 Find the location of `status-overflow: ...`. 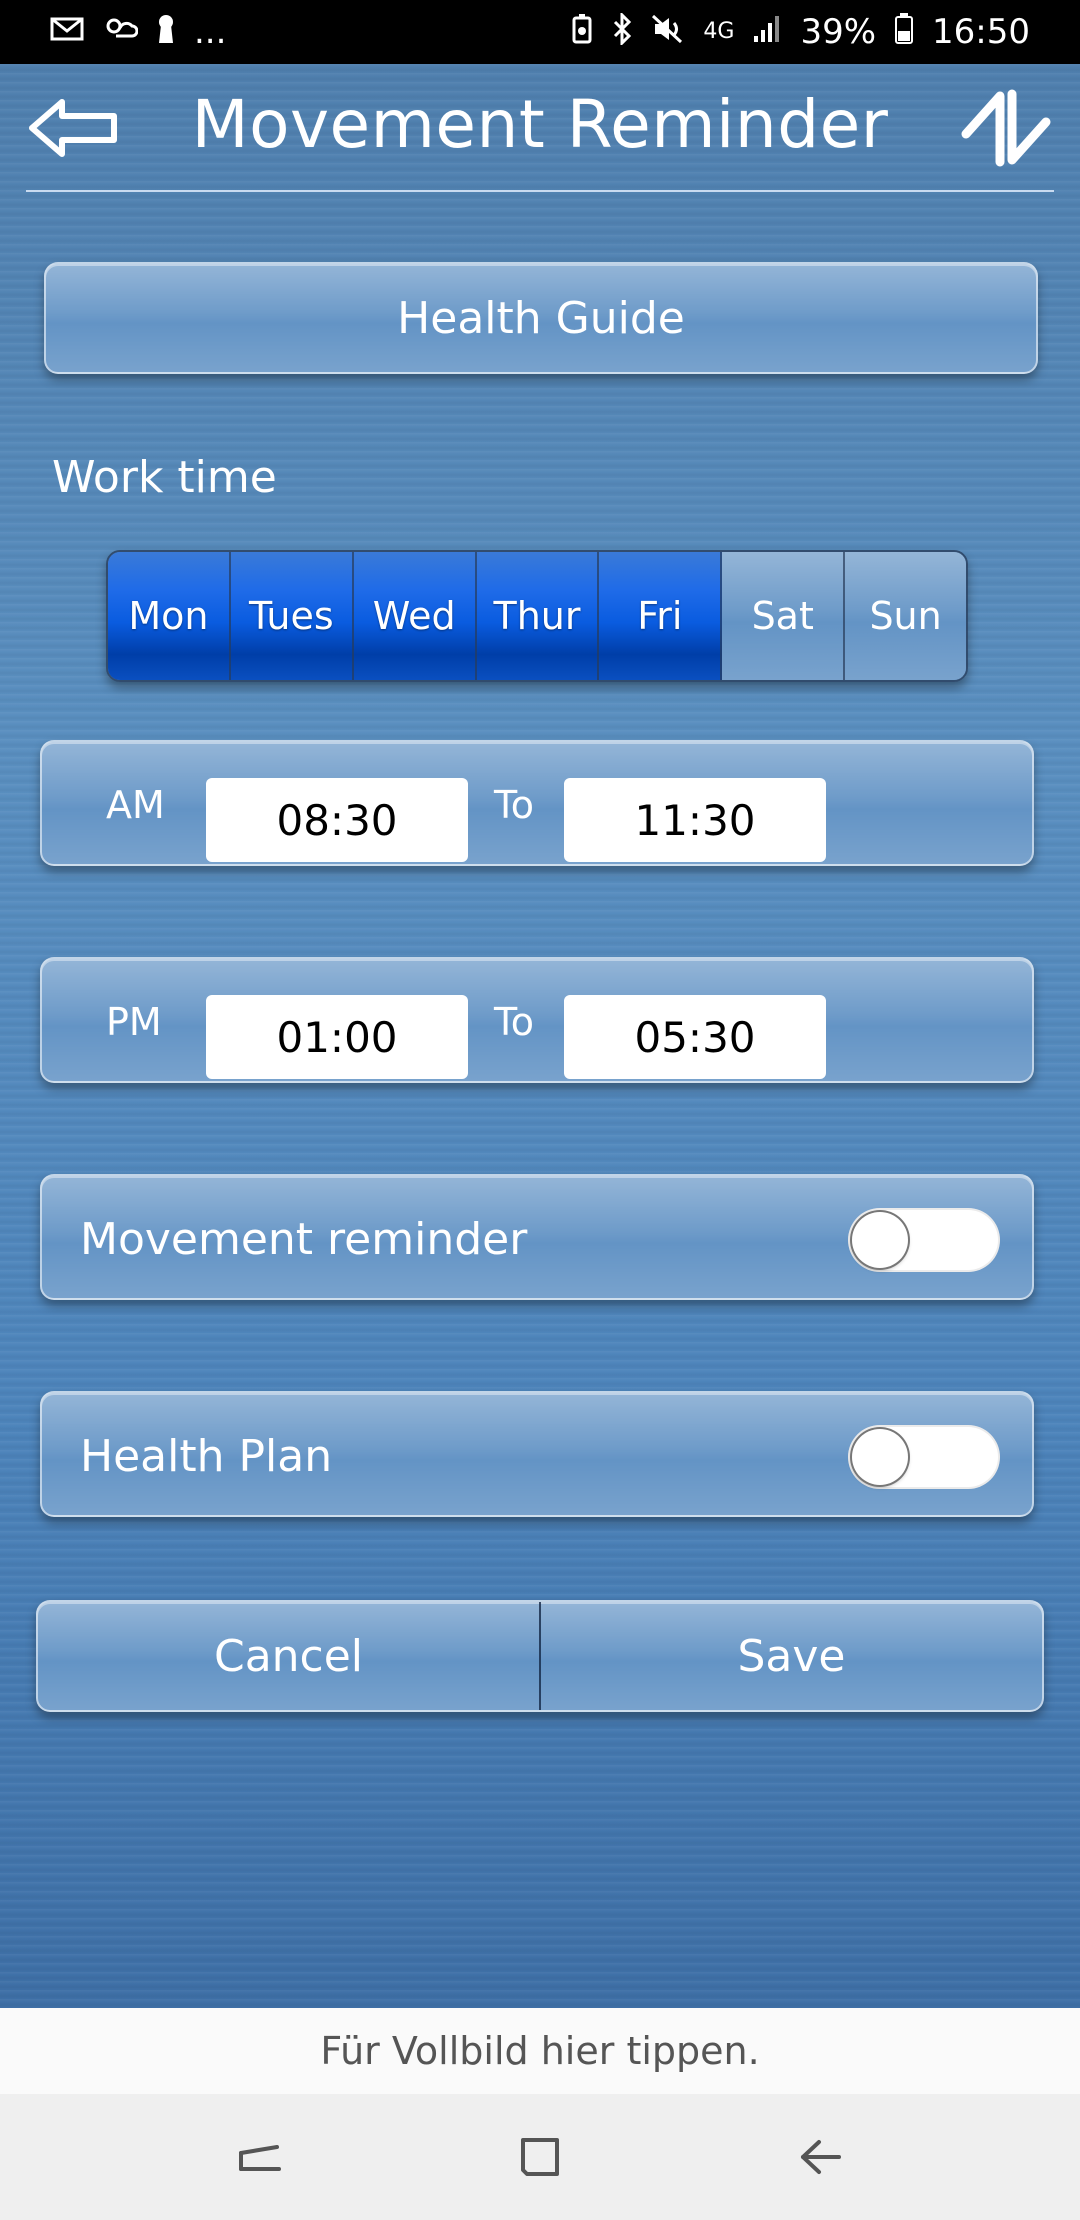

status-overflow: ... is located at coordinates (210, 32).